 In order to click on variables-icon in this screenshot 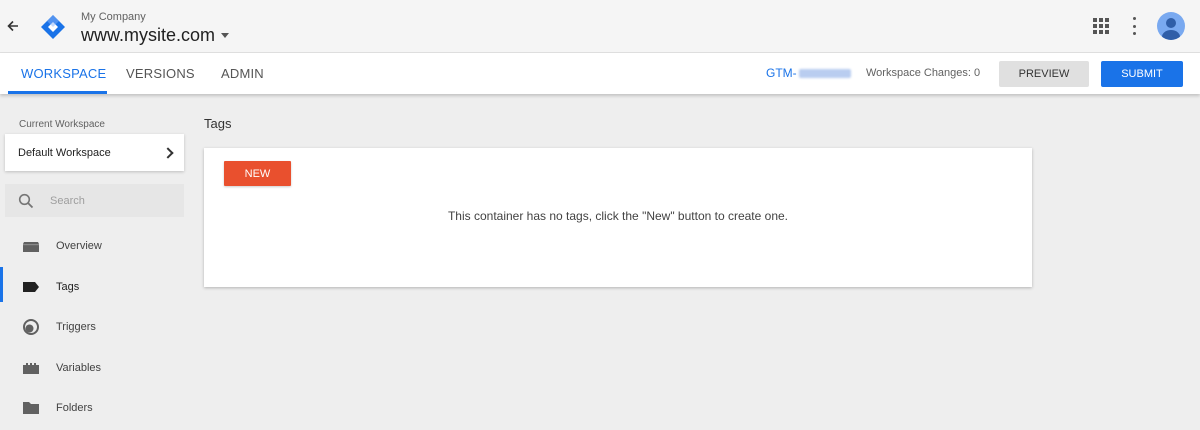, I will do `click(31, 368)`.